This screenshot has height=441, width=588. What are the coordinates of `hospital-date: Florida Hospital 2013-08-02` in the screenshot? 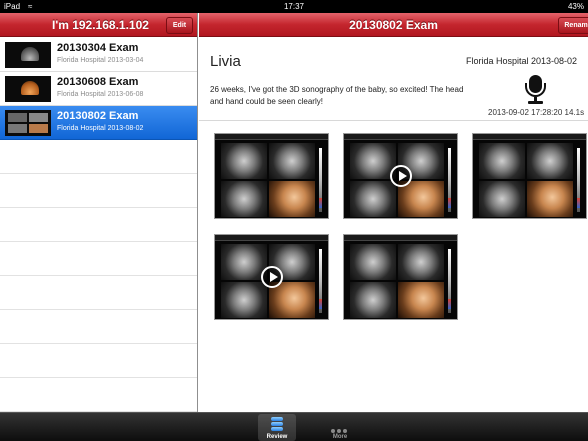 It's located at (522, 61).